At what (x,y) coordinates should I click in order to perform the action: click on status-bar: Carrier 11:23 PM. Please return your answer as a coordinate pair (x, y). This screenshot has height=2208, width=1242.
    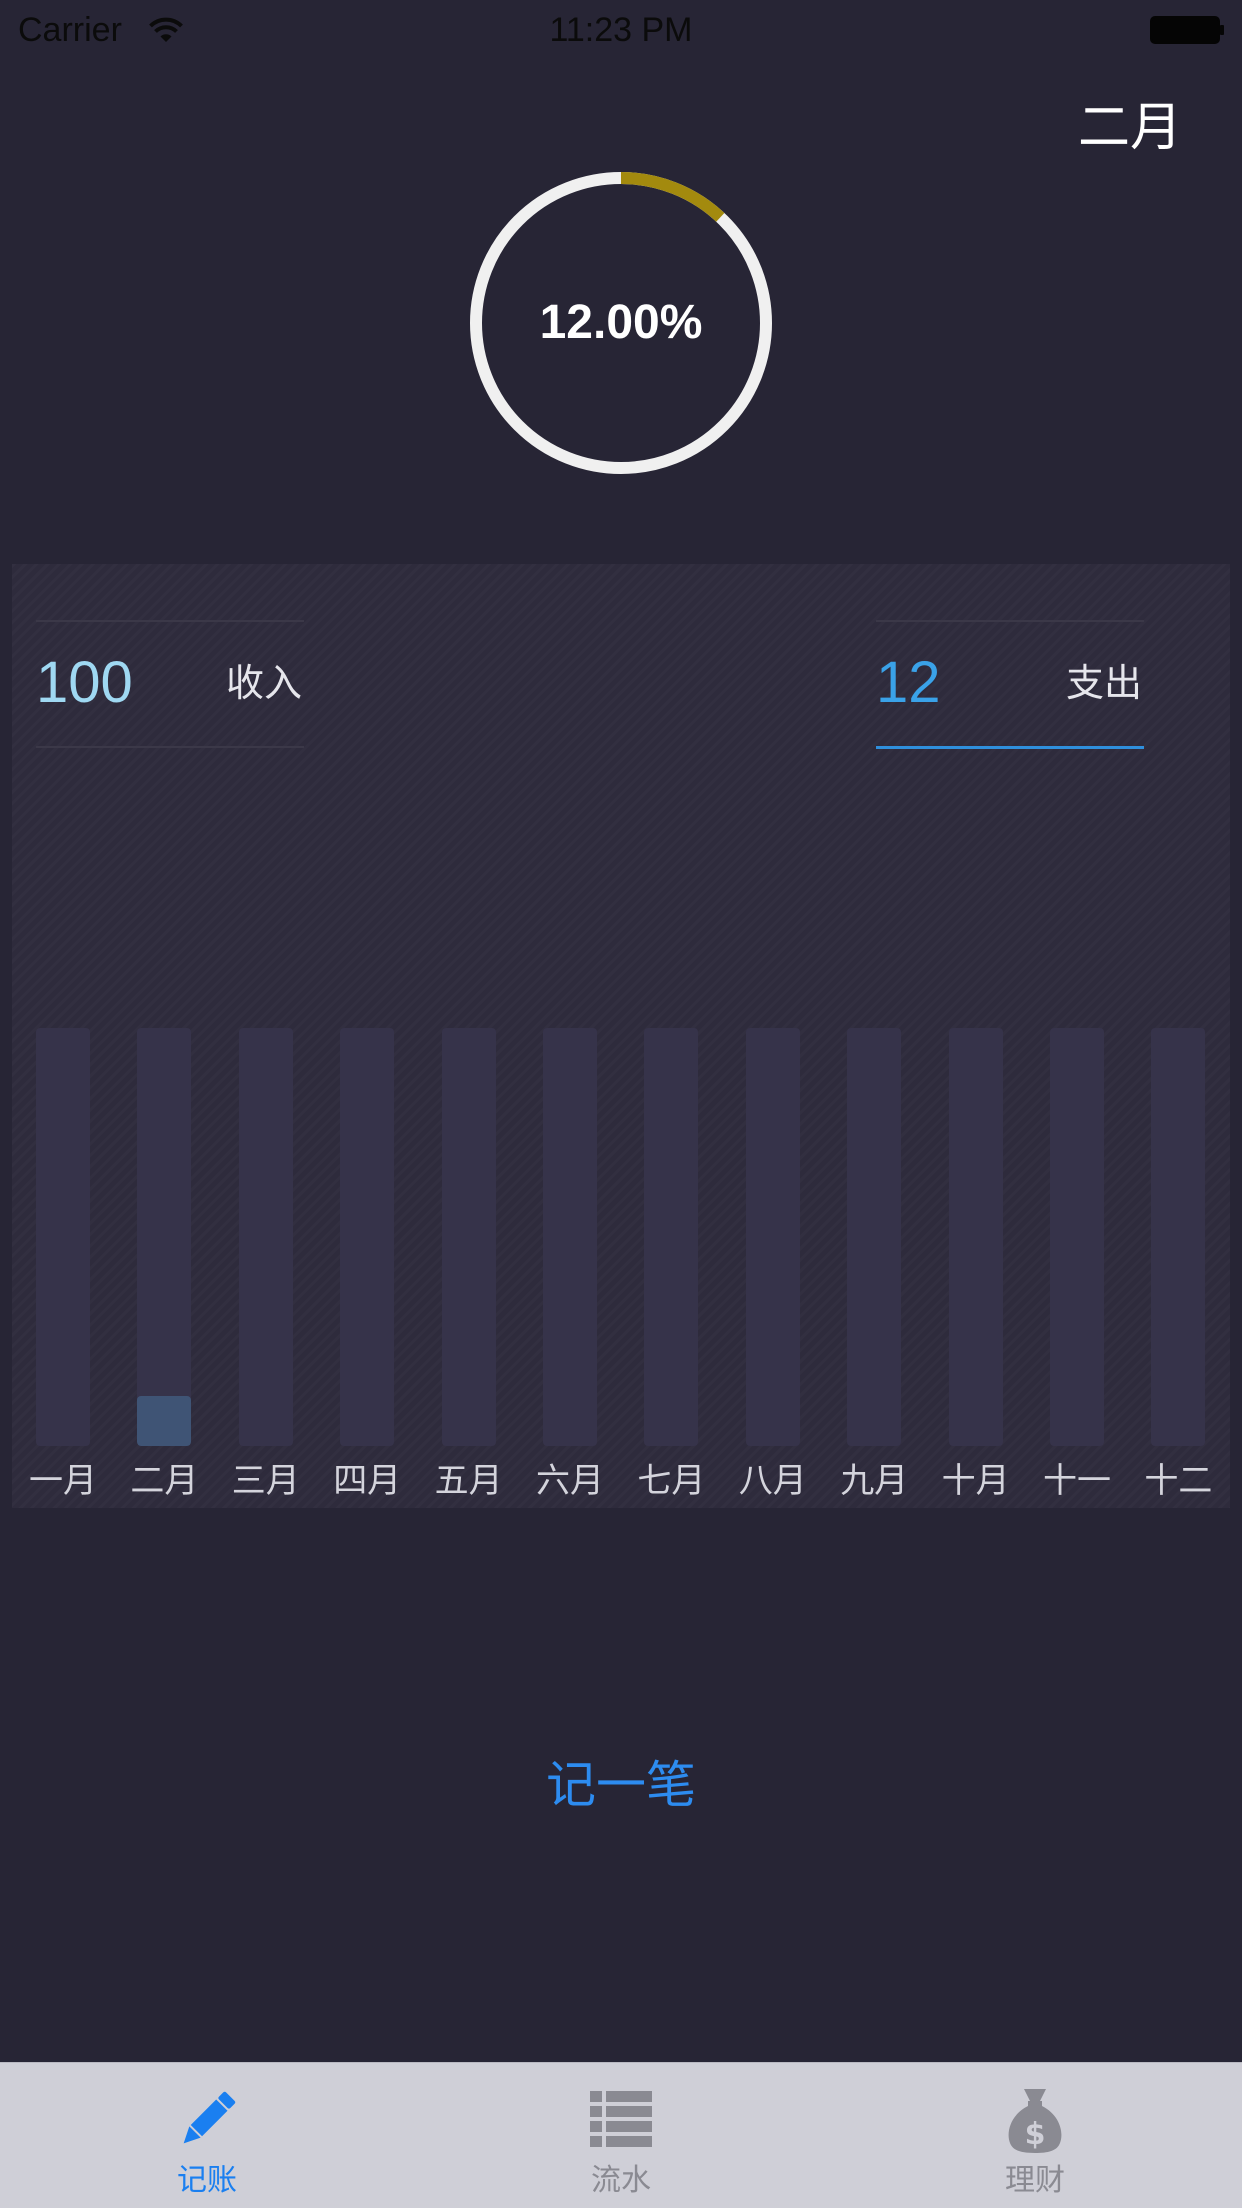
    Looking at the image, I should click on (621, 30).